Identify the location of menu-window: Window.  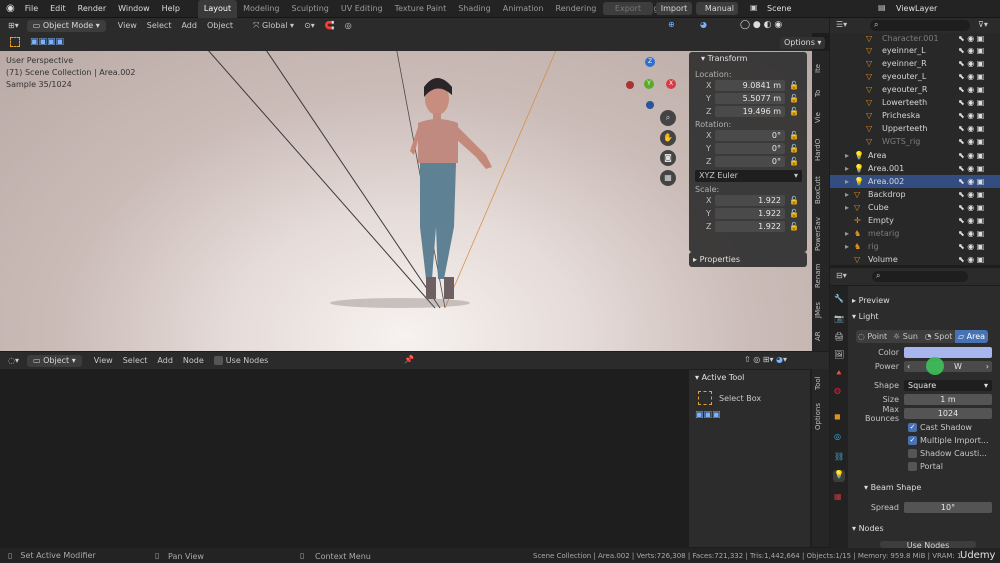
(134, 8).